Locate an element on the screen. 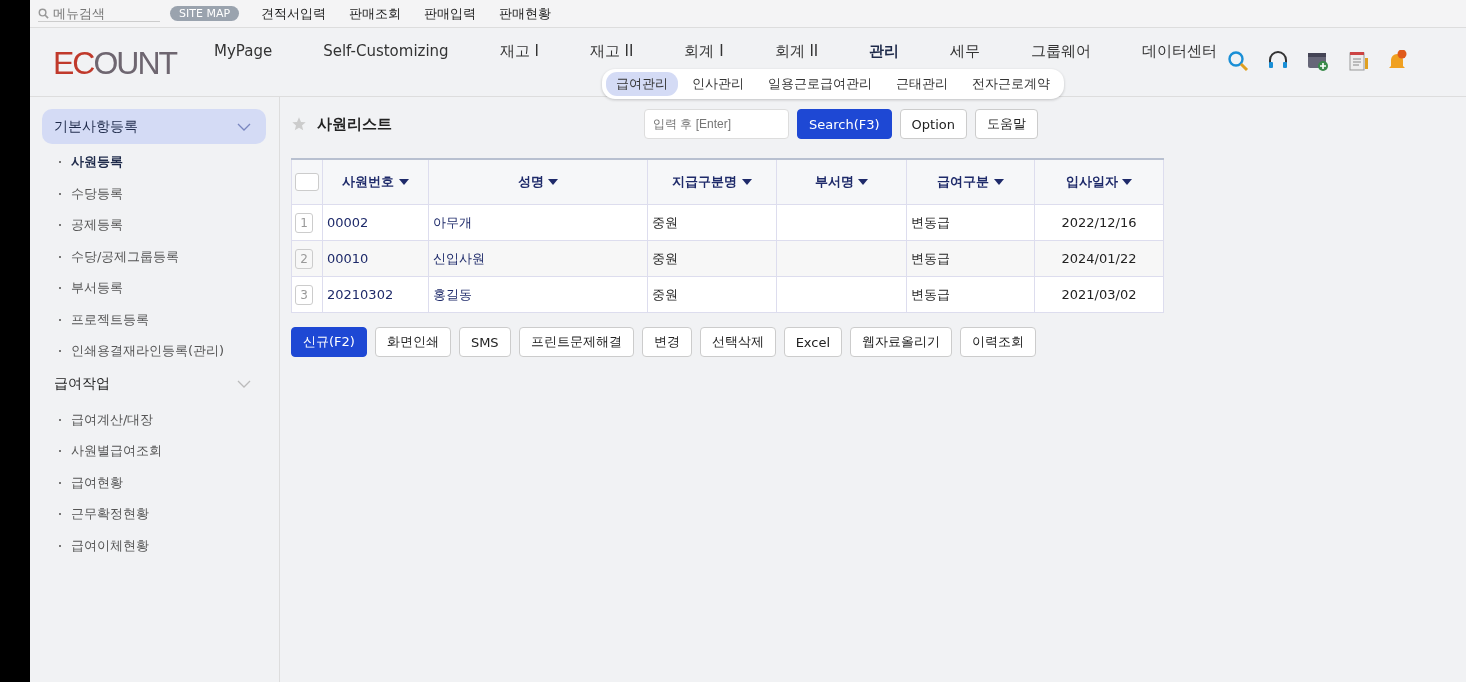 The height and width of the screenshot is (682, 1466). sidebar-group: 급여작업 is located at coordinates (154, 384).